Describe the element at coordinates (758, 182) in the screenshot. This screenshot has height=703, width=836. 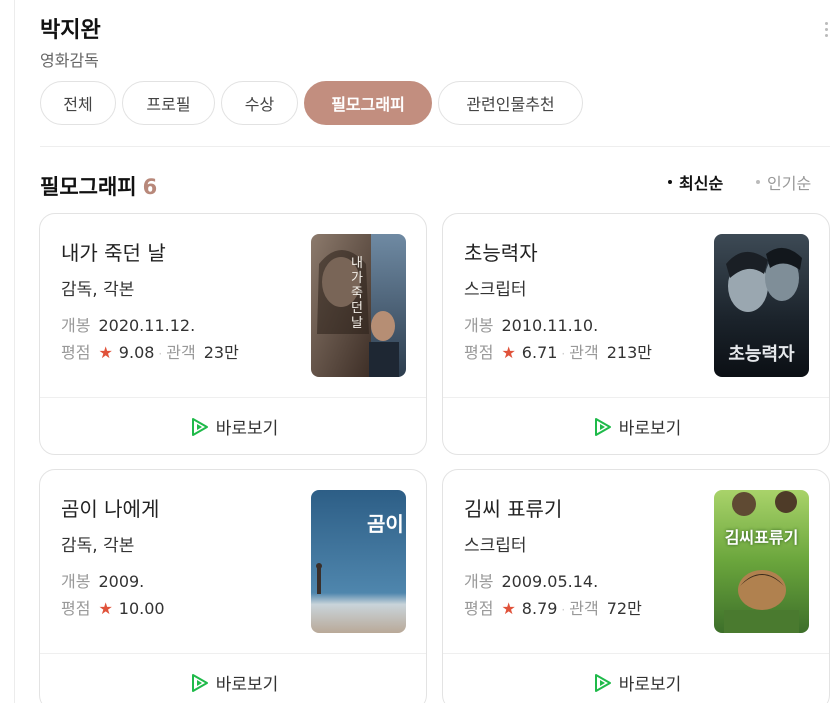
I see `dot-icon` at that location.